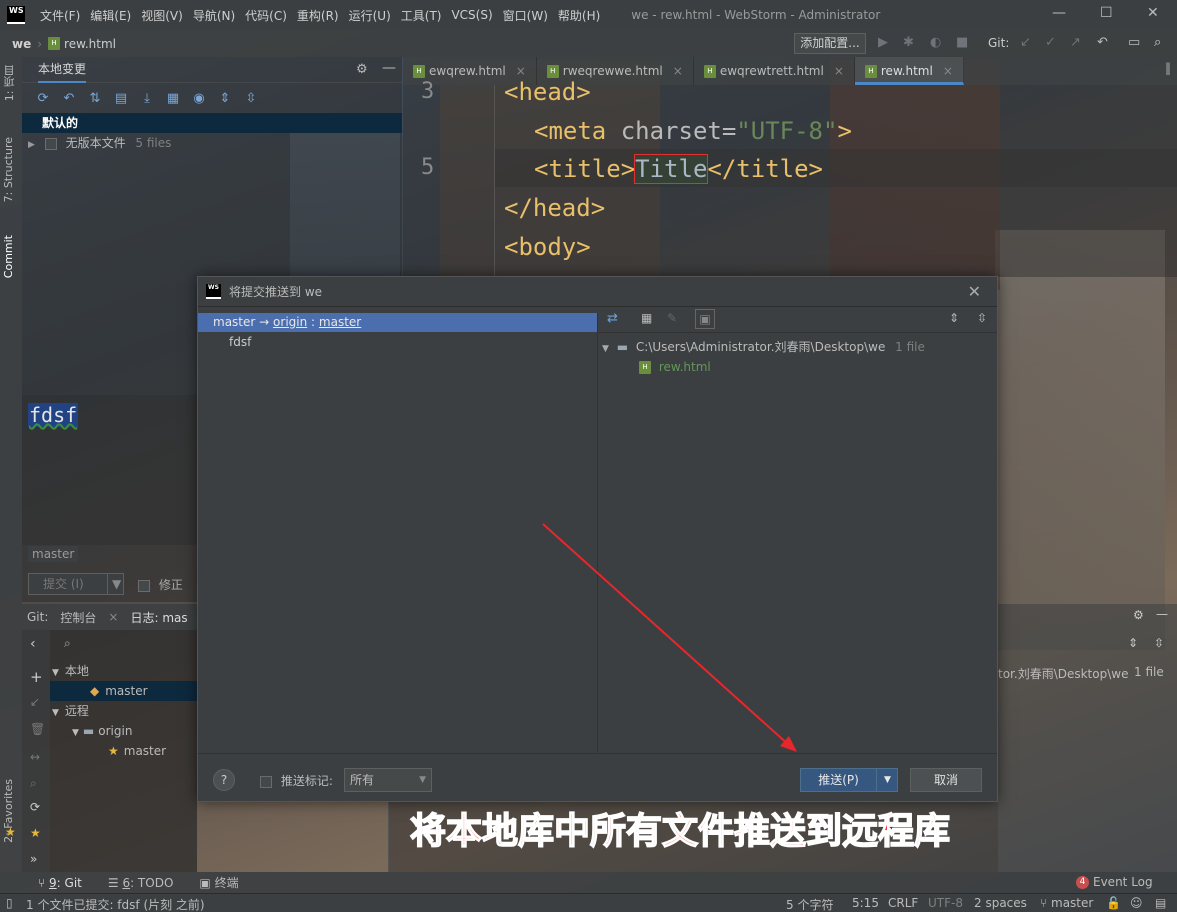  What do you see at coordinates (1072, 903) in the screenshot?
I see `branch-name: master` at bounding box center [1072, 903].